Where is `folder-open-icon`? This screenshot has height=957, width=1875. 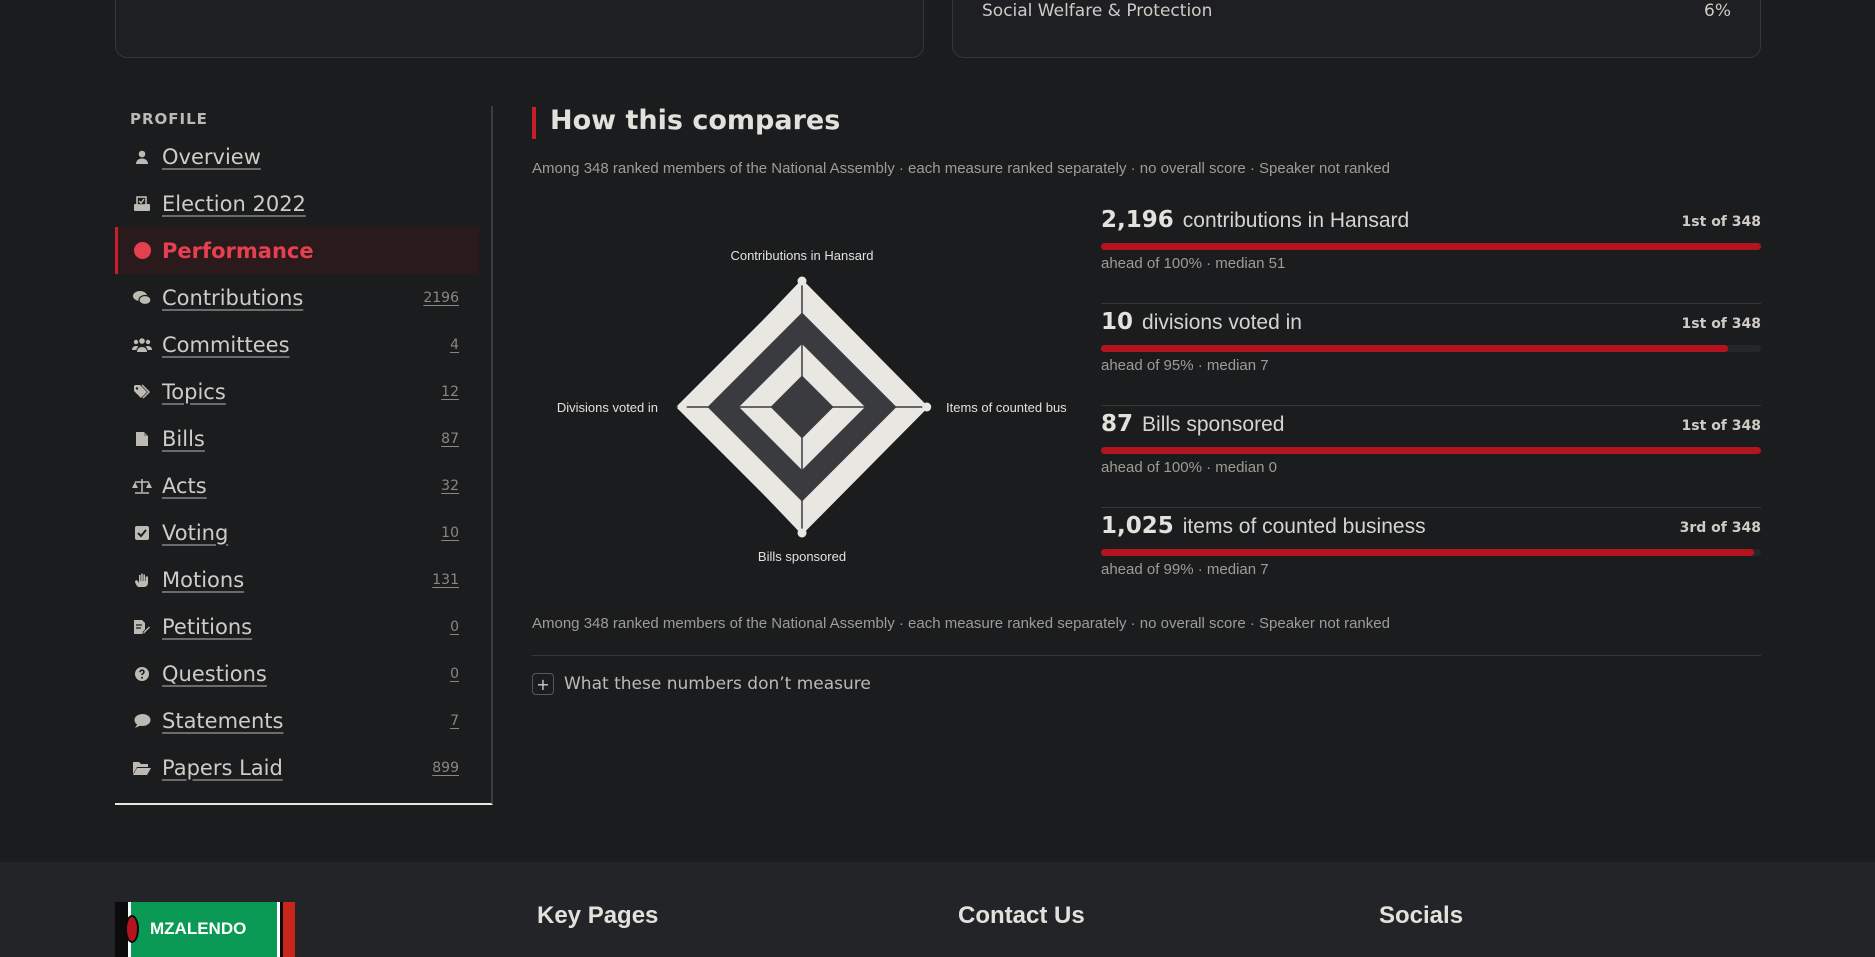 folder-open-icon is located at coordinates (142, 768).